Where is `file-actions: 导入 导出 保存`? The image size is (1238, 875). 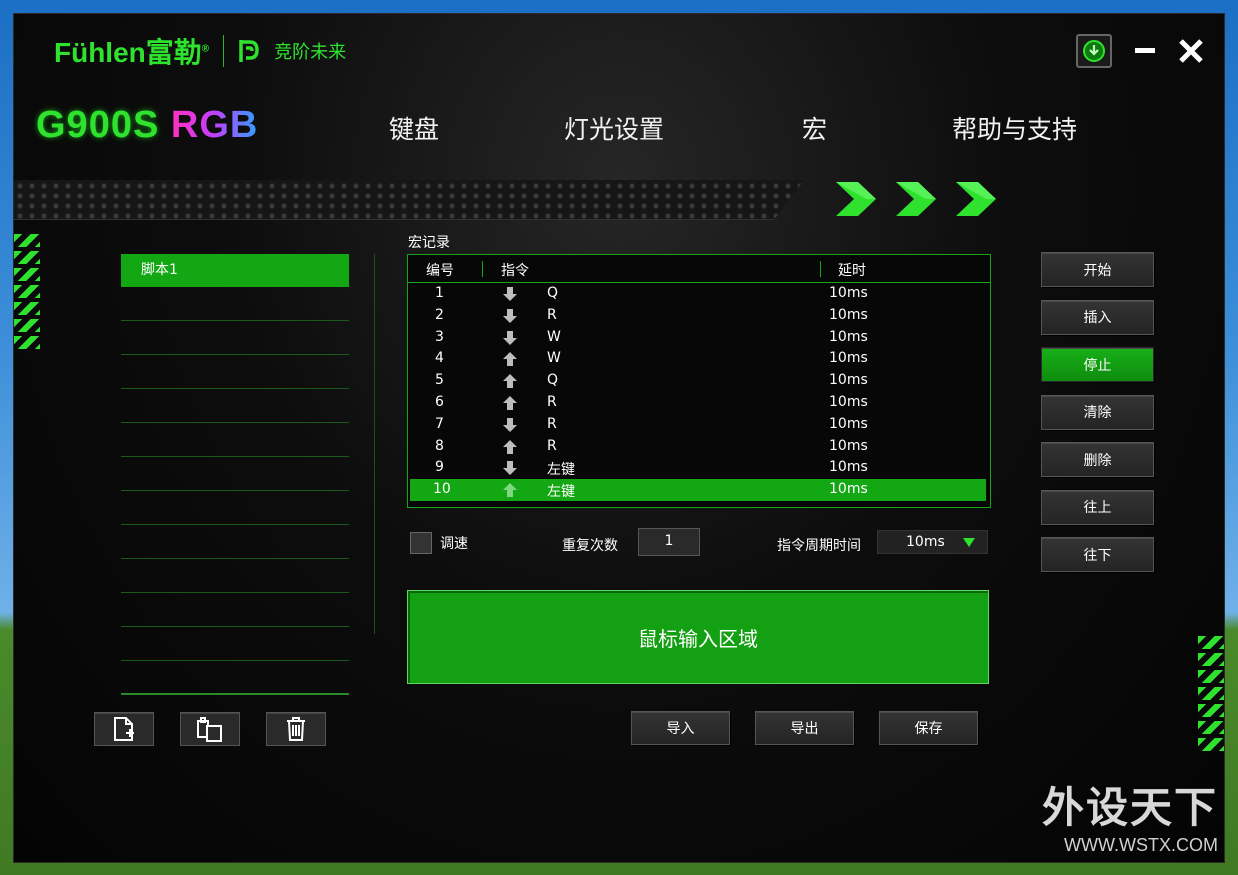
file-actions: 导入 导出 保存 is located at coordinates (804, 728).